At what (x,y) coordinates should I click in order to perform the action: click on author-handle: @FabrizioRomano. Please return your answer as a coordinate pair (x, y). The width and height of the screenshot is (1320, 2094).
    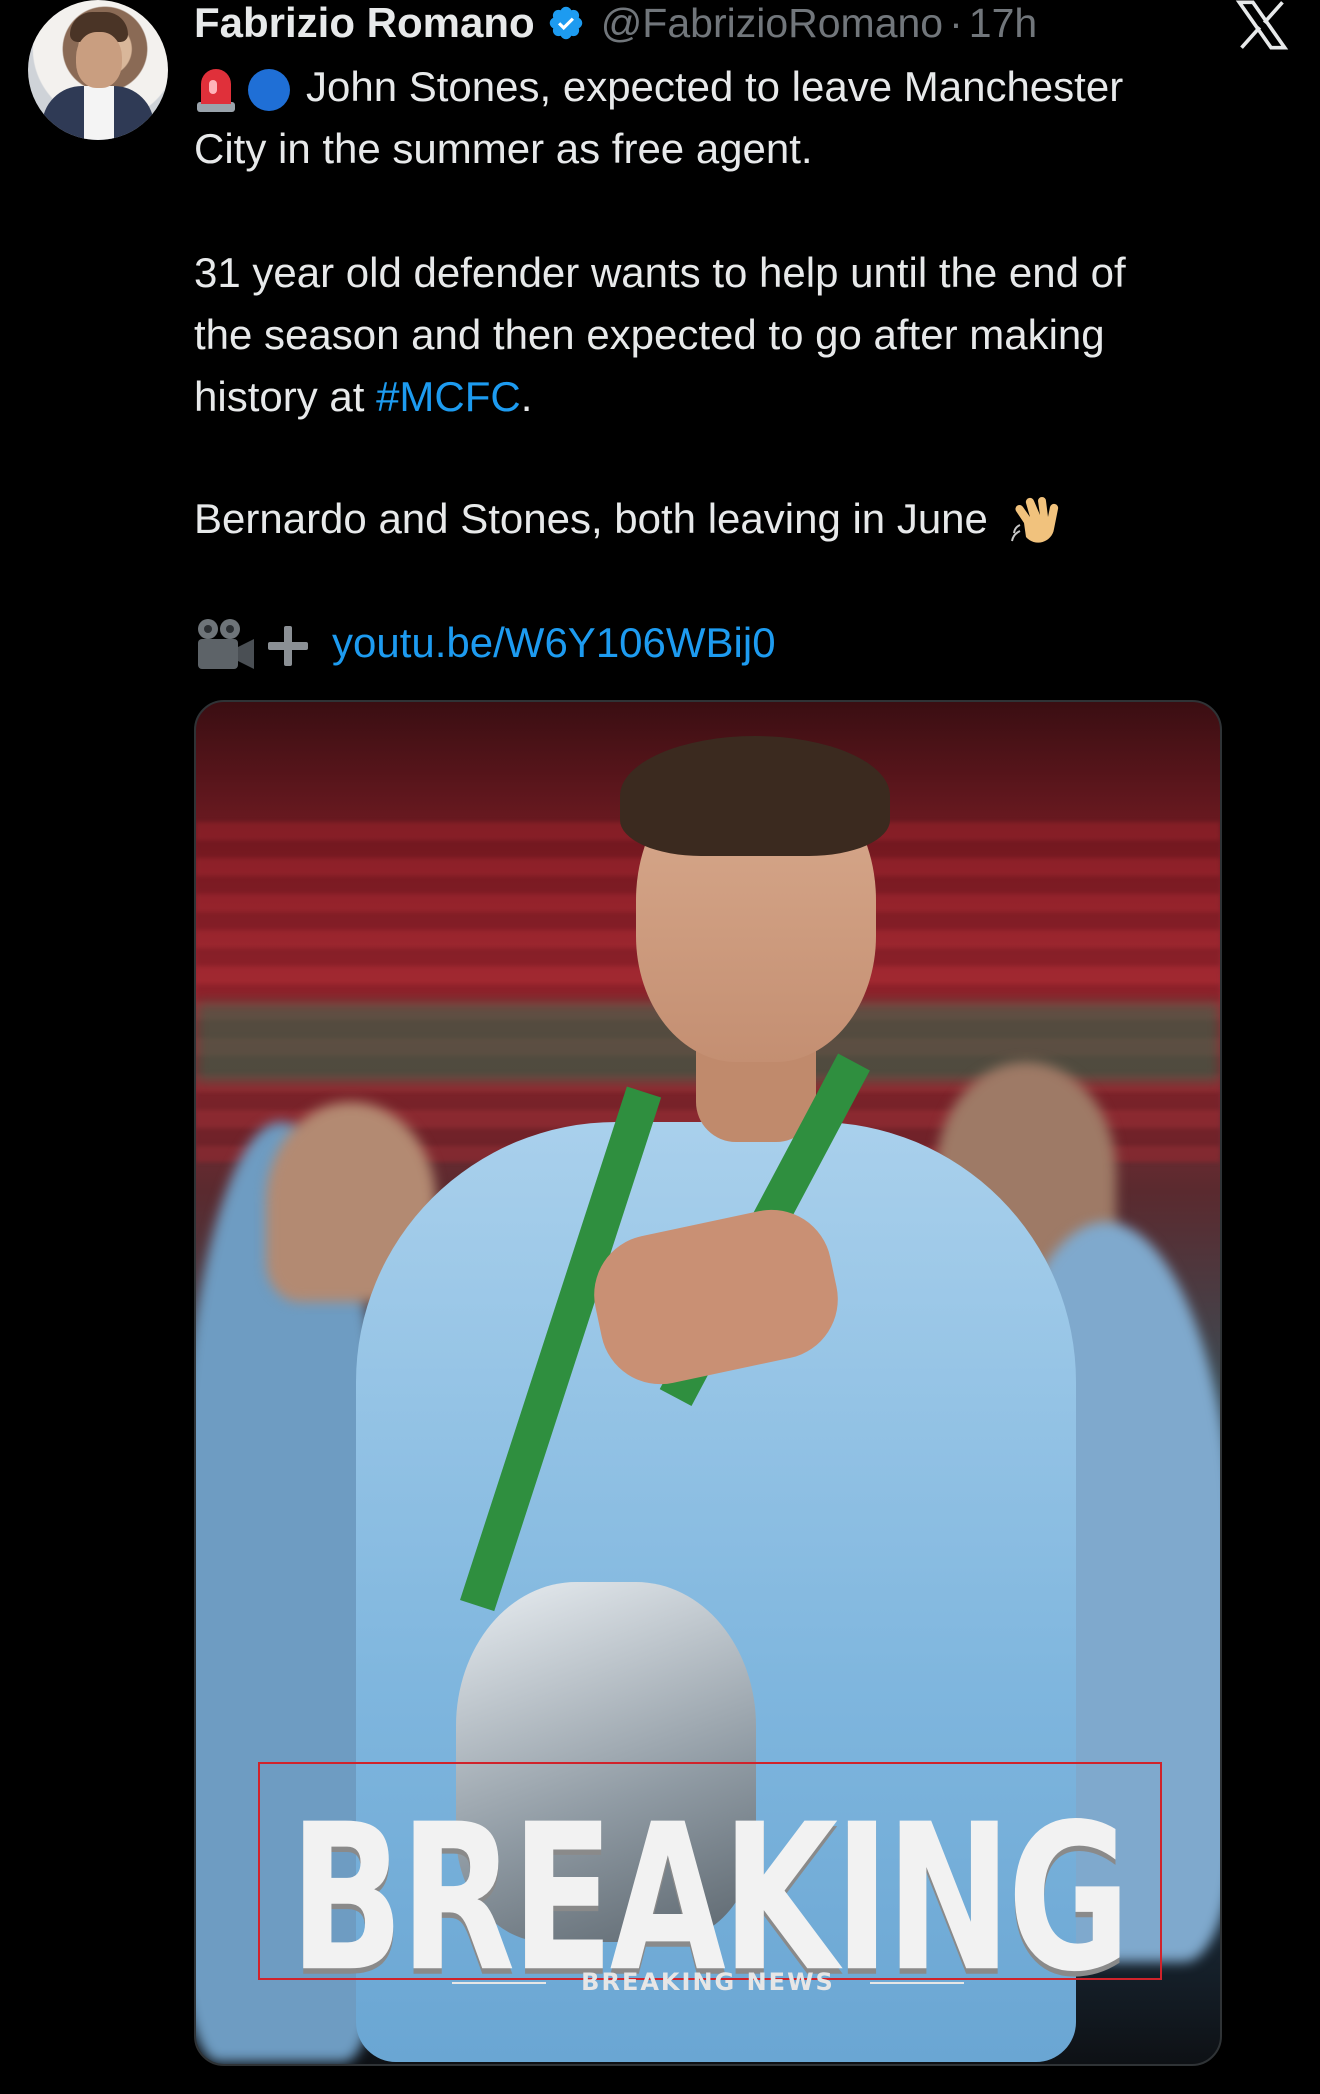
    Looking at the image, I should click on (772, 23).